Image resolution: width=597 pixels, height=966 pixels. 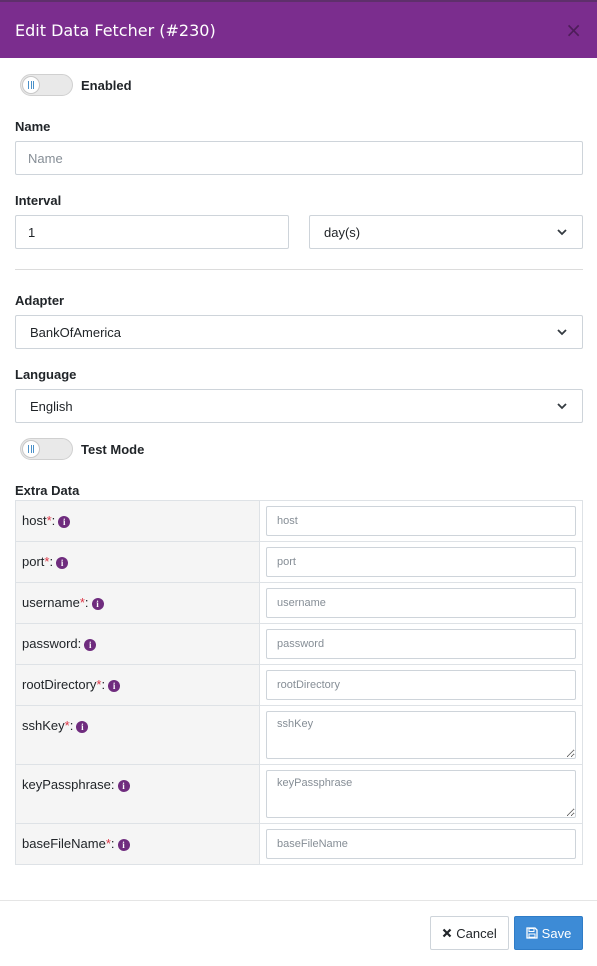 I want to click on extra-data-row: port*: i, so click(x=299, y=562).